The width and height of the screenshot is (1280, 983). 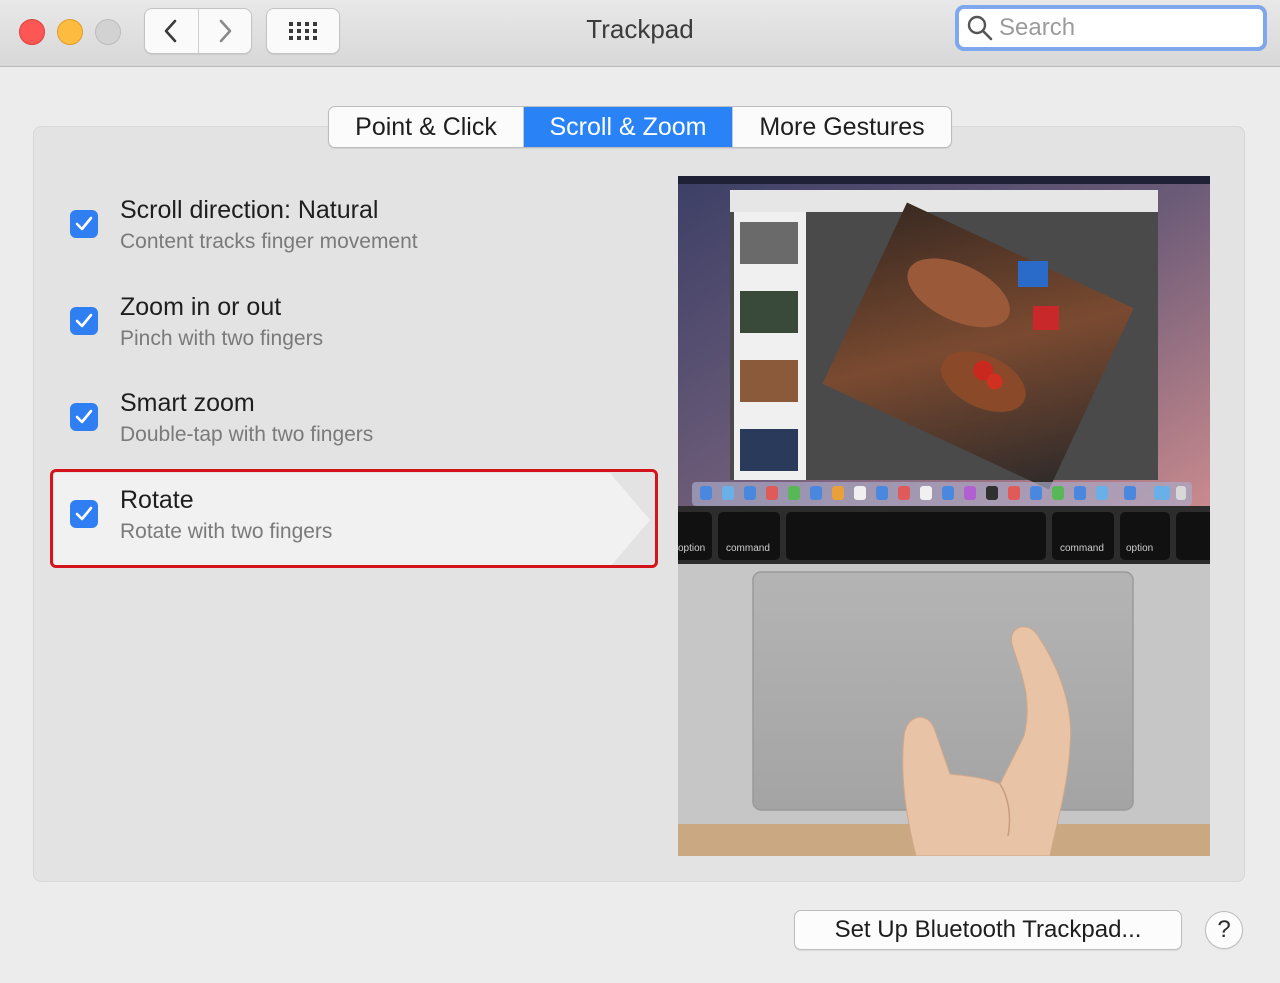 I want to click on zoom-checkbox, so click(x=84, y=321).